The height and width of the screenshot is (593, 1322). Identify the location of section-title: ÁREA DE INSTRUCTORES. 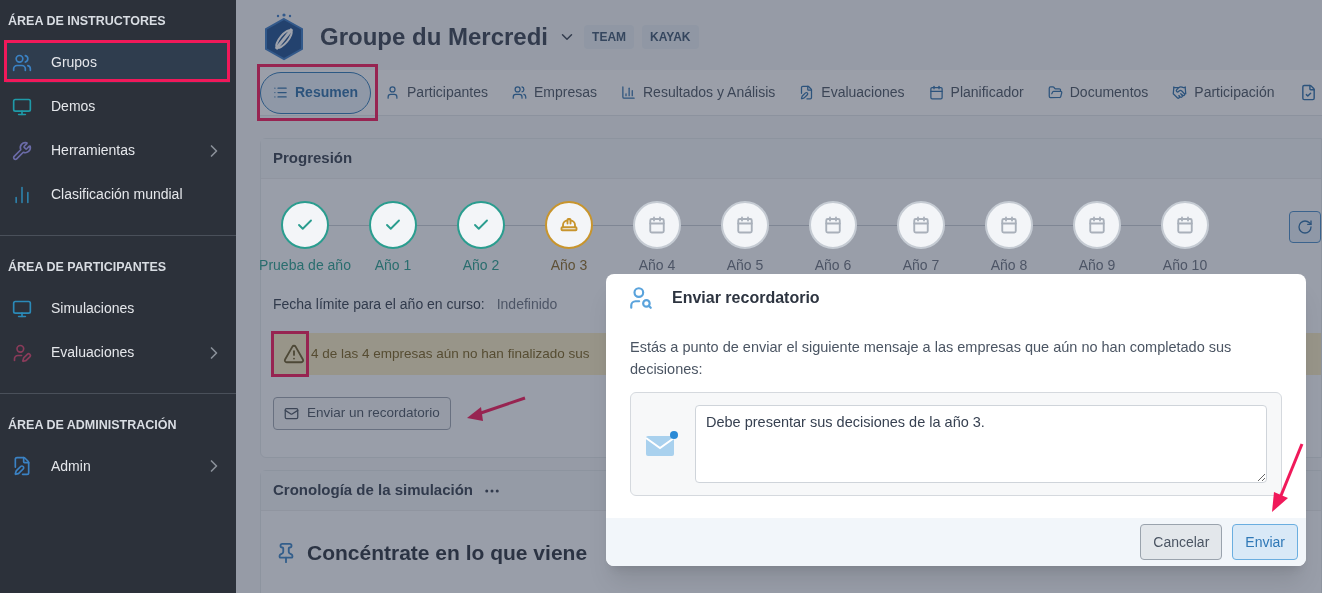
(87, 21).